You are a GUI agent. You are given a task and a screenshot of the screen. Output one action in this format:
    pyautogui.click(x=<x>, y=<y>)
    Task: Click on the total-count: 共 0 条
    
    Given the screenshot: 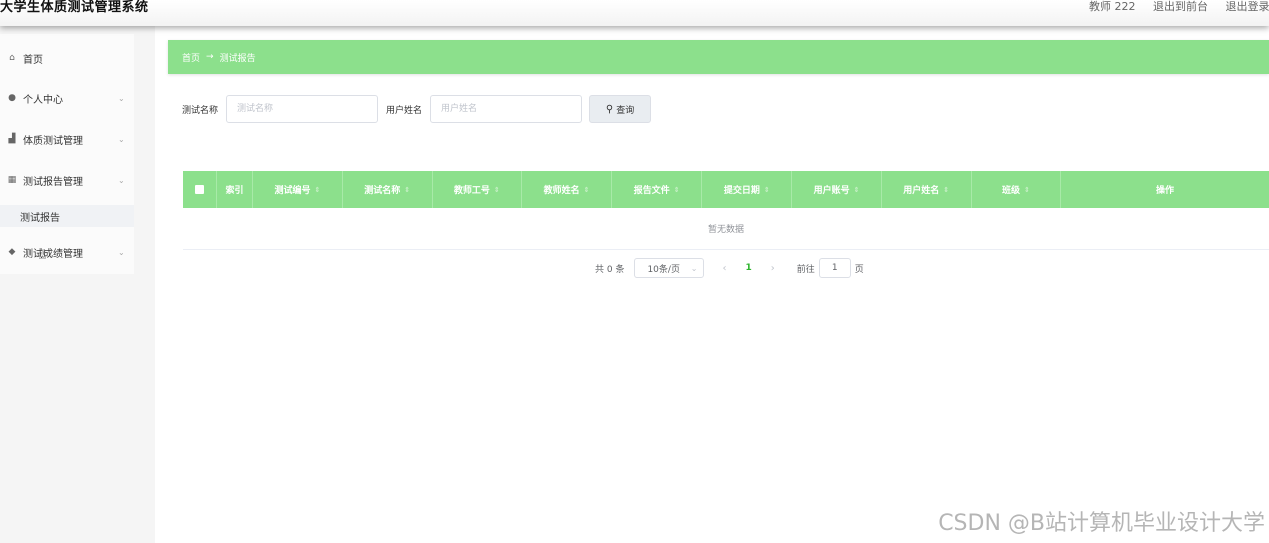 What is the action you would take?
    pyautogui.click(x=610, y=269)
    